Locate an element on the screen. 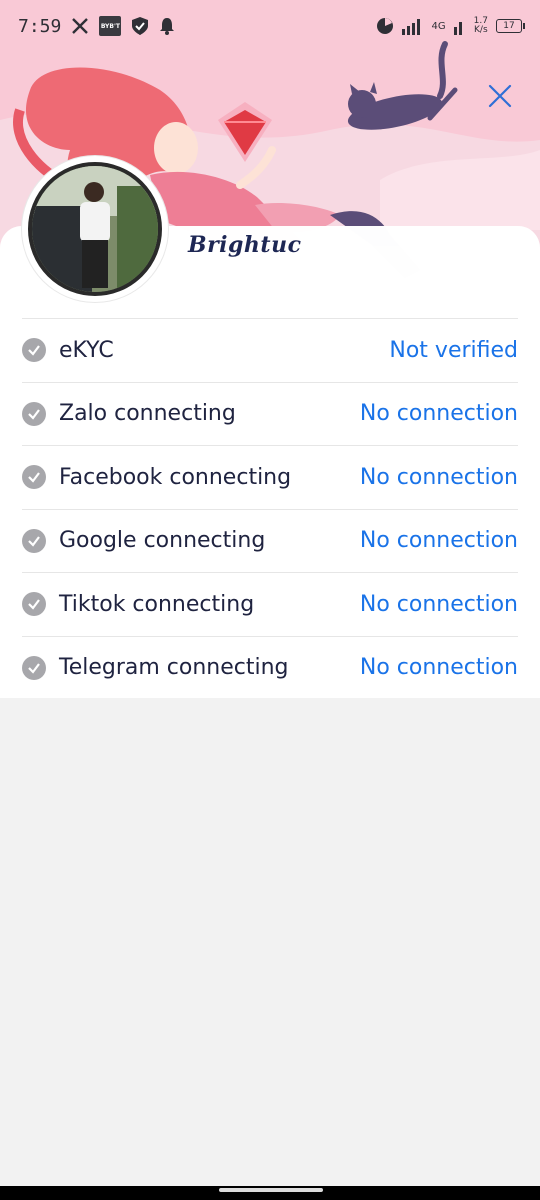 The height and width of the screenshot is (1200, 540). network-type: 4G is located at coordinates (438, 26).